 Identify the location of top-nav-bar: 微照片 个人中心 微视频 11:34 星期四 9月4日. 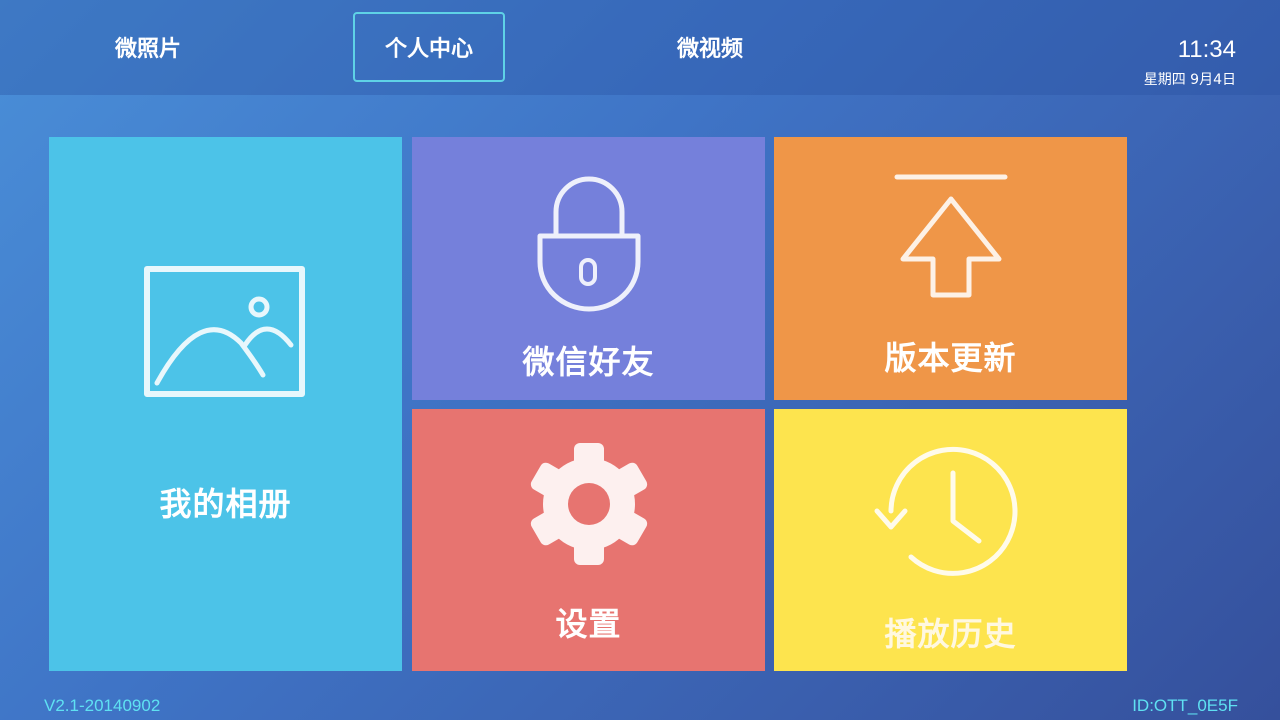
(640, 47).